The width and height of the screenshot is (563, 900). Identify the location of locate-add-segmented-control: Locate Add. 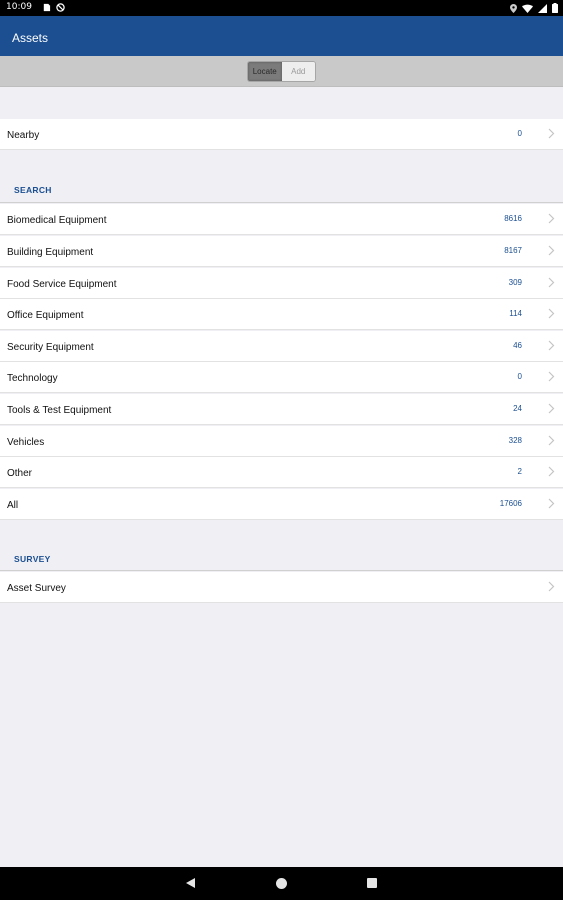
(281, 71).